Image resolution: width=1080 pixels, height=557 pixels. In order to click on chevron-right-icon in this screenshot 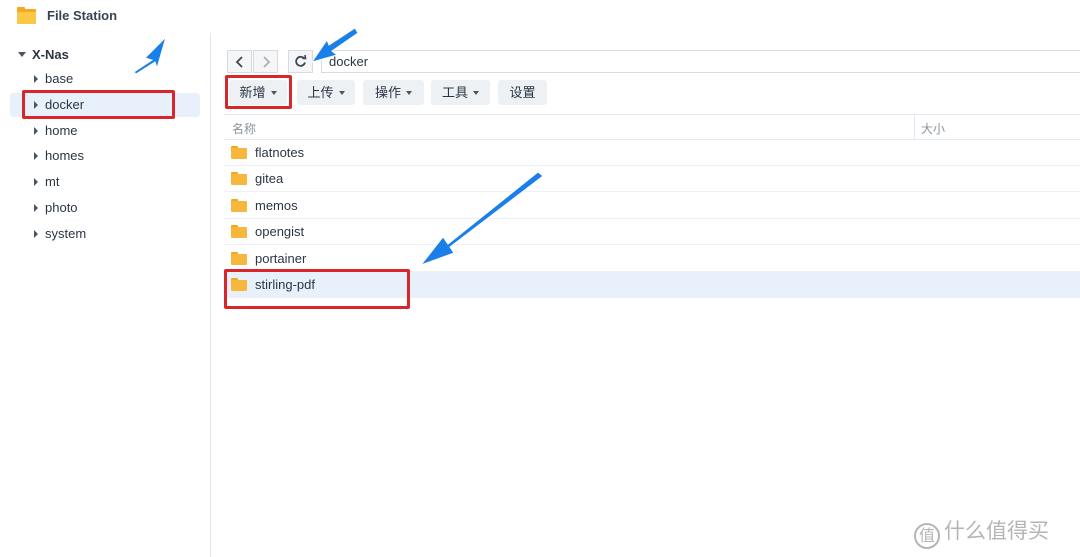, I will do `click(266, 61)`.